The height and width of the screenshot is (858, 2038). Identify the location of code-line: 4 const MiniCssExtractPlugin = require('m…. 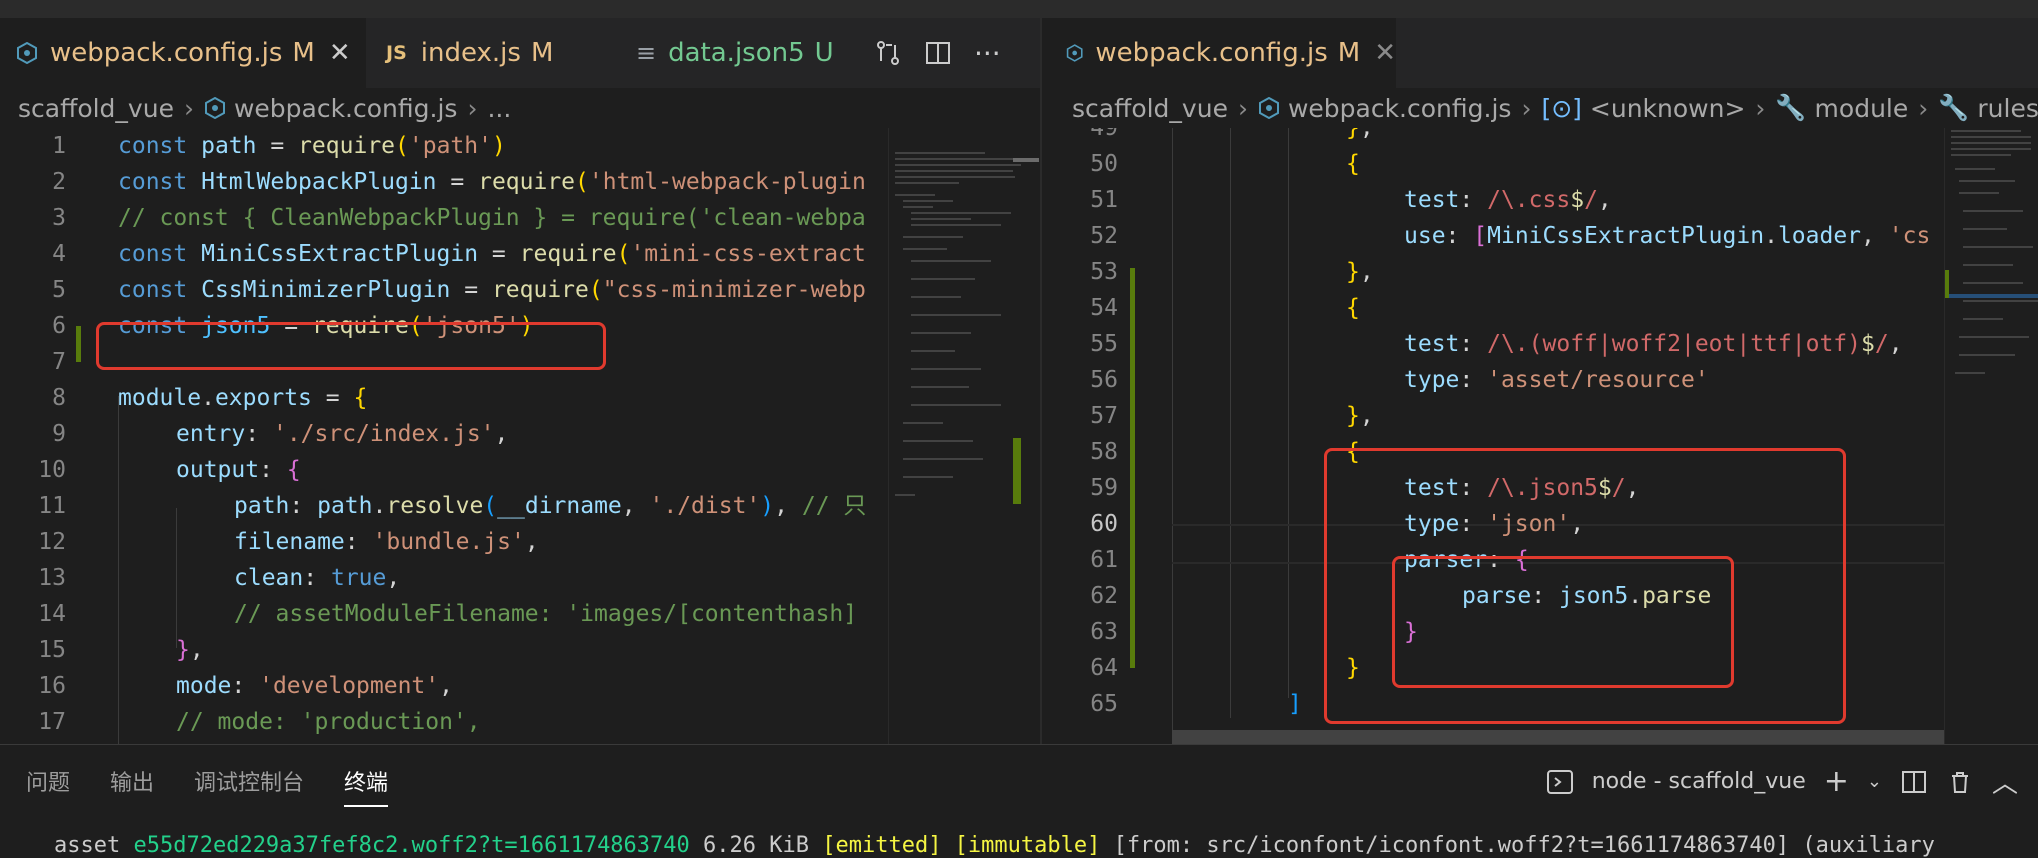
(459, 254).